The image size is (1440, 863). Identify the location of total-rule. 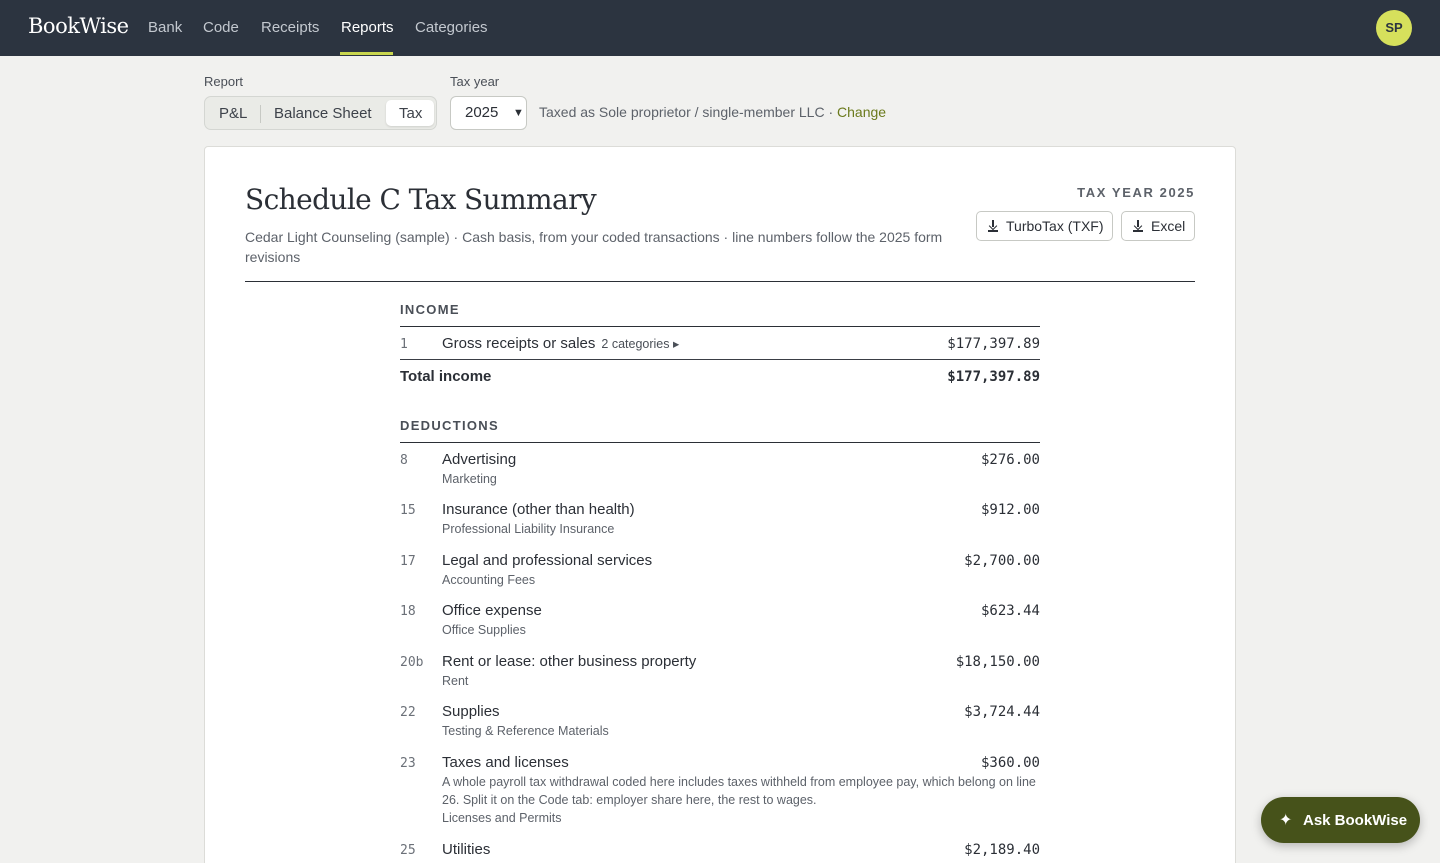
(720, 359).